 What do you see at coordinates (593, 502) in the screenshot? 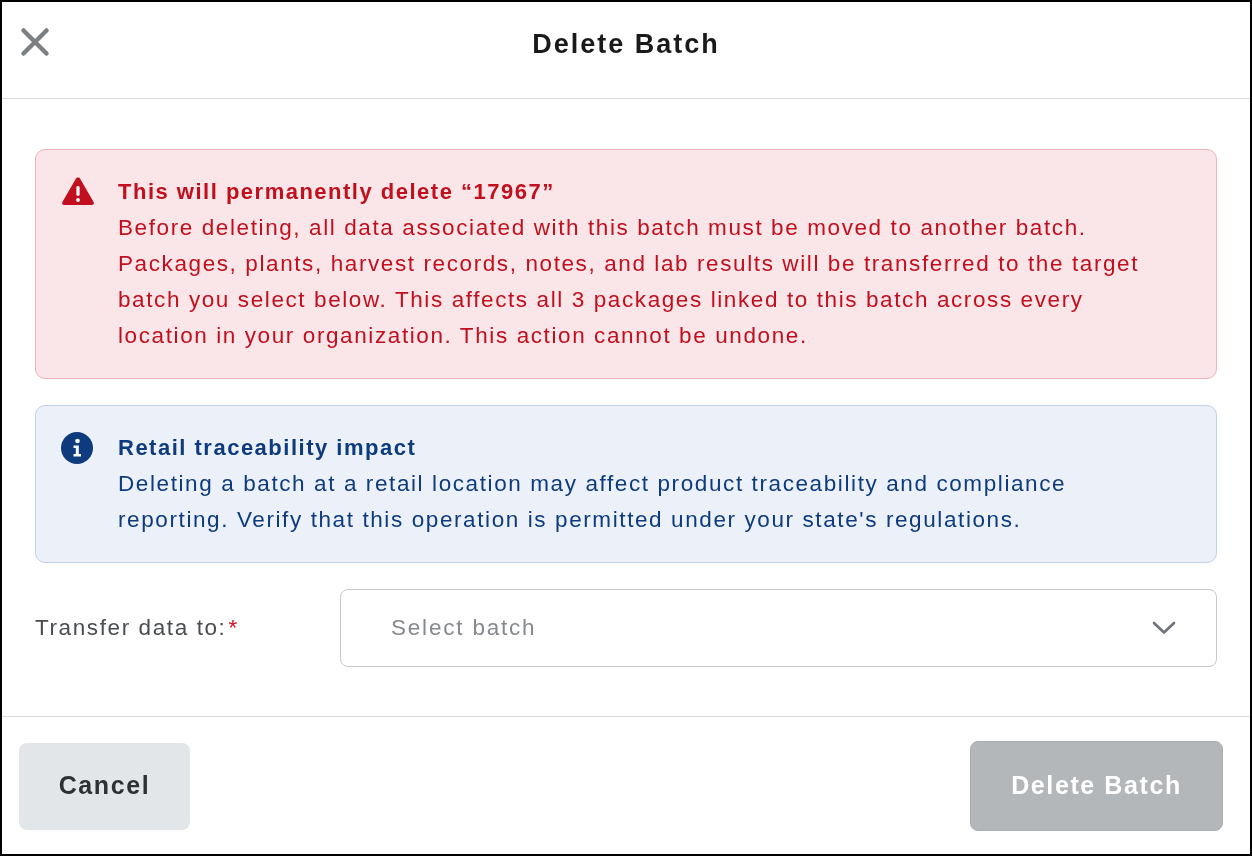
I see `alert-message: Deleting a batch at a retail location may affect product traceability and compliance reporting. Verify that this operation is permitted under your state's regulations.` at bounding box center [593, 502].